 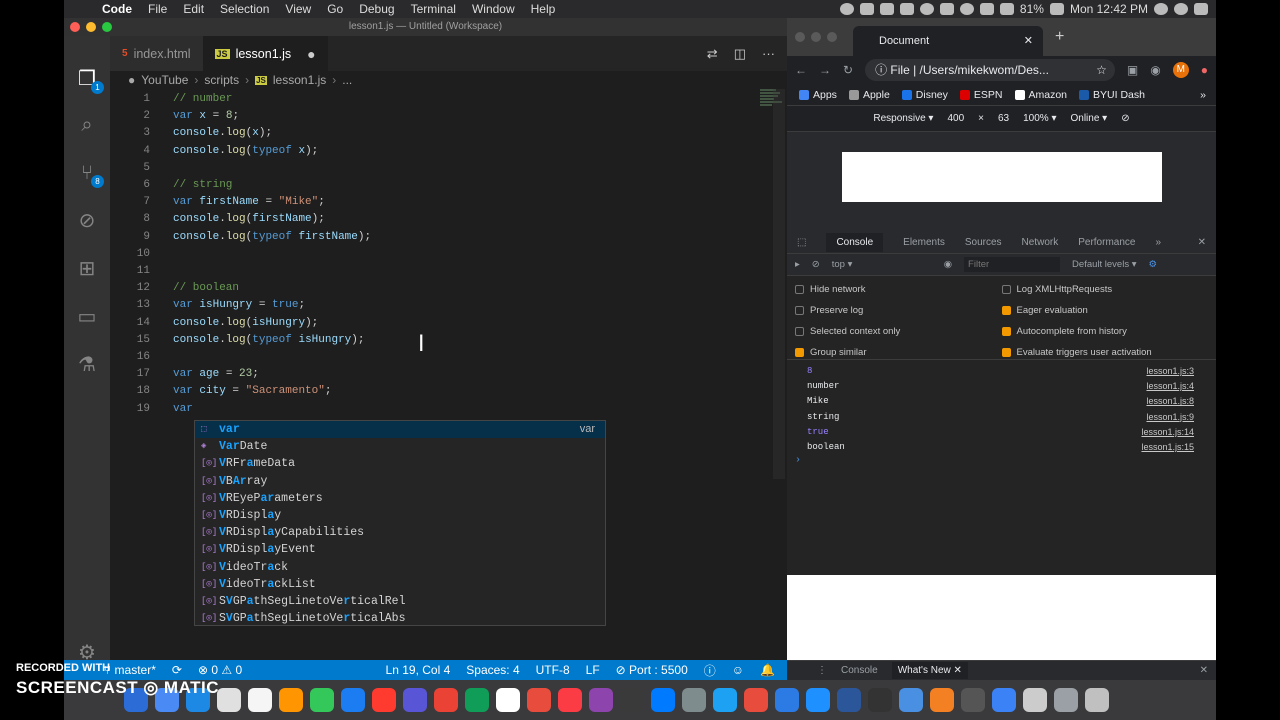 What do you see at coordinates (376, 9) in the screenshot?
I see `menu-debug: Debug` at bounding box center [376, 9].